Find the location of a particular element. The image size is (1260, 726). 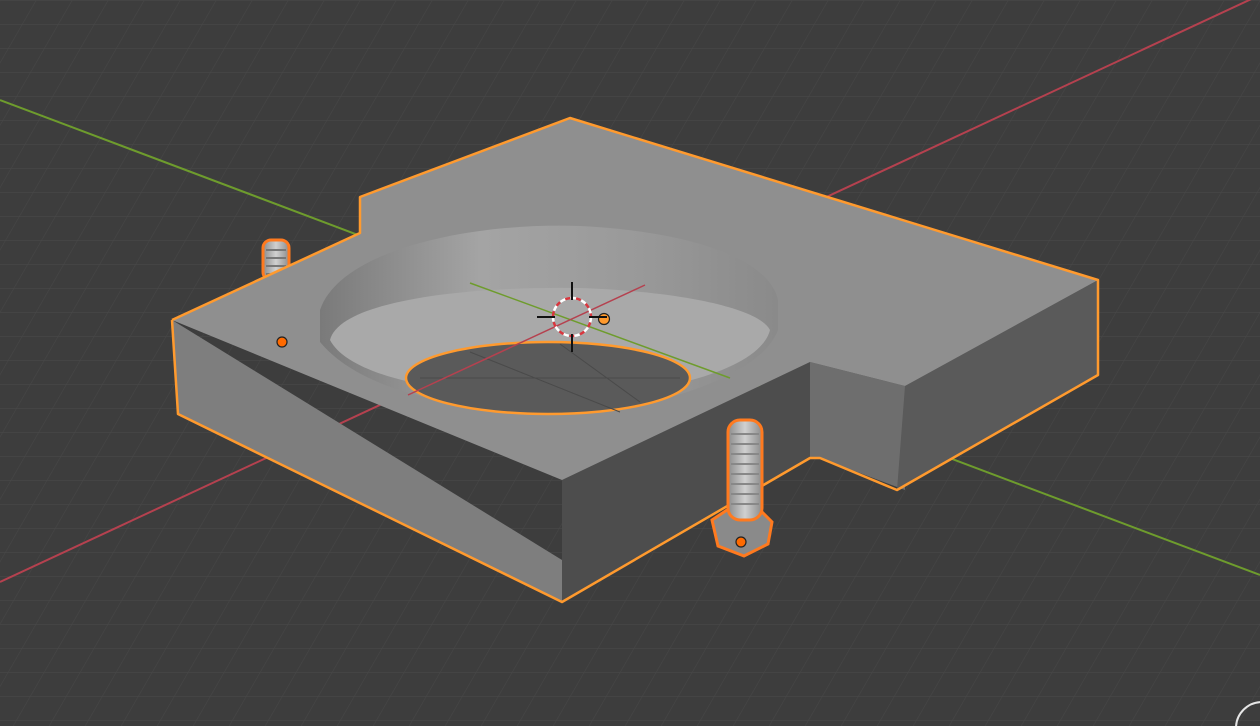

origin-dot-center is located at coordinates (604, 319).